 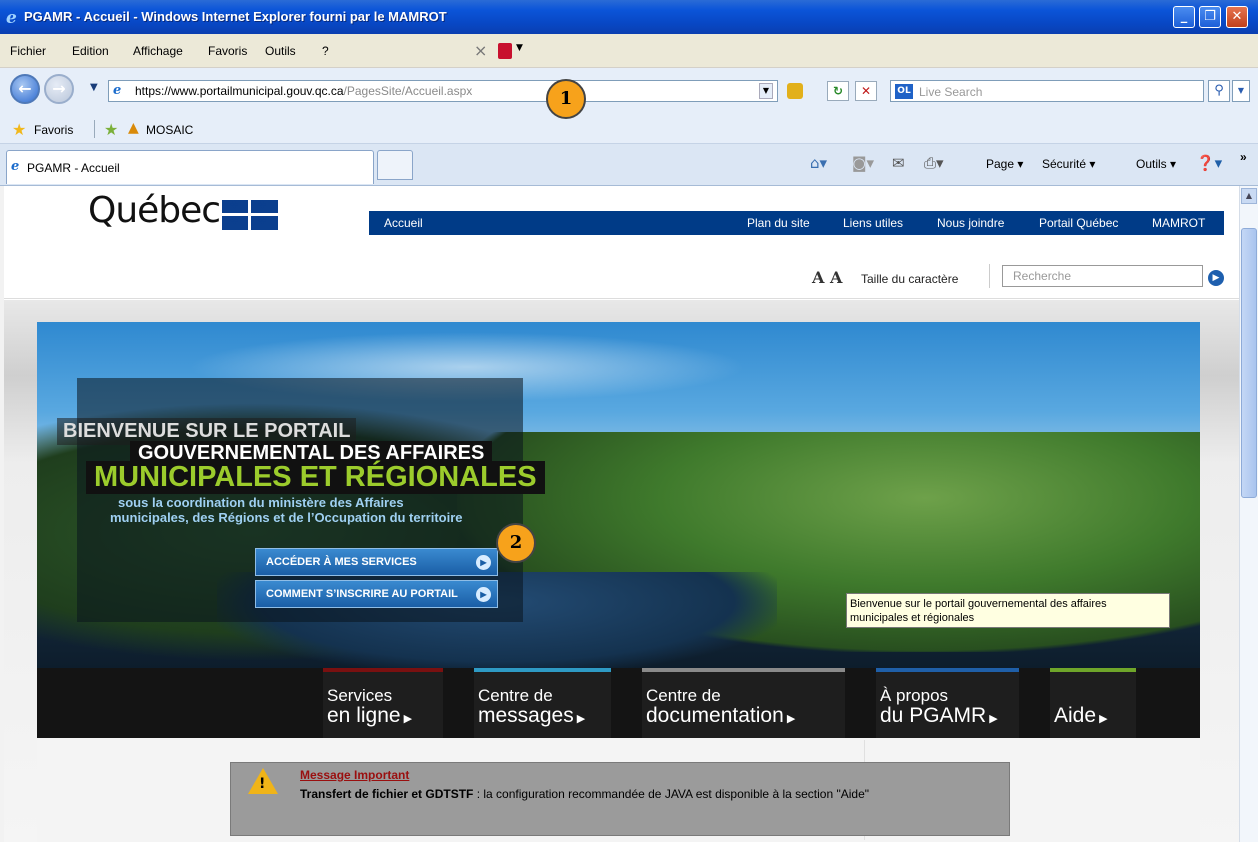 I want to click on minimize-button: _, so click(x=1184, y=17).